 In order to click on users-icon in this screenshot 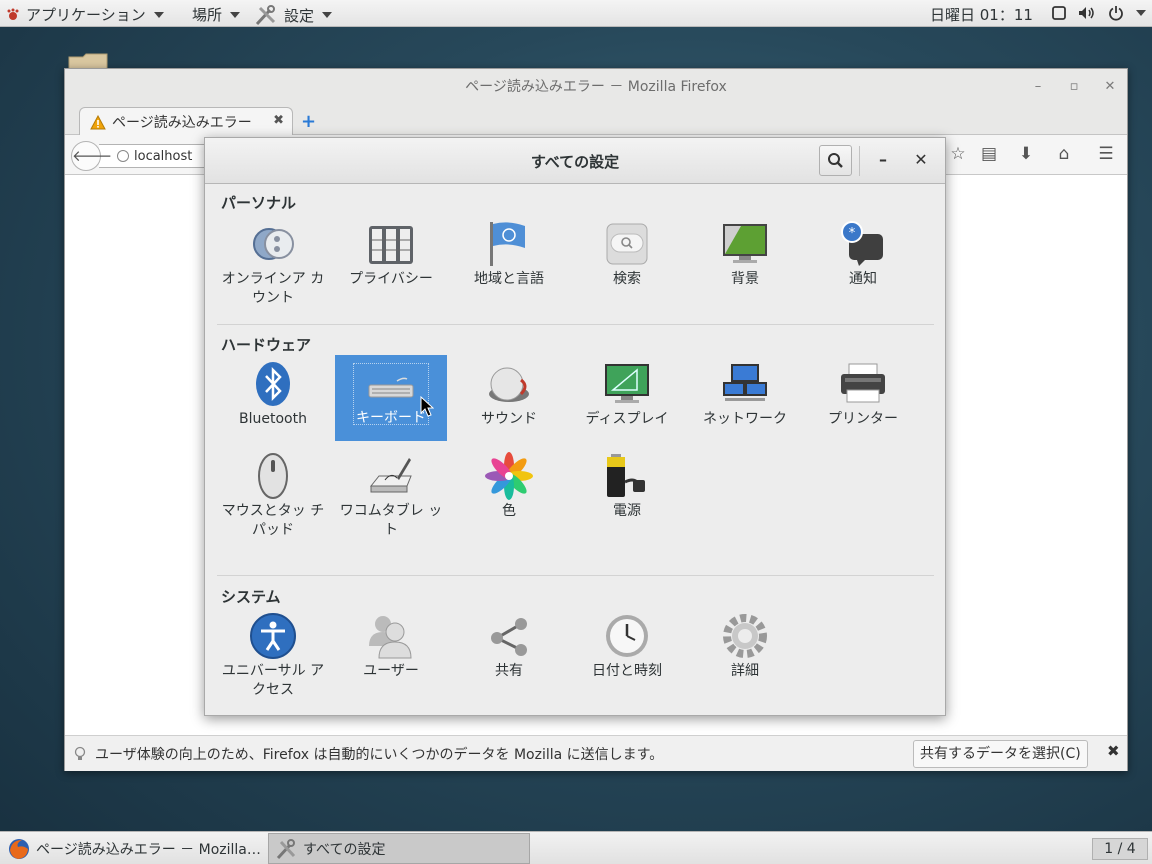, I will do `click(390, 637)`.